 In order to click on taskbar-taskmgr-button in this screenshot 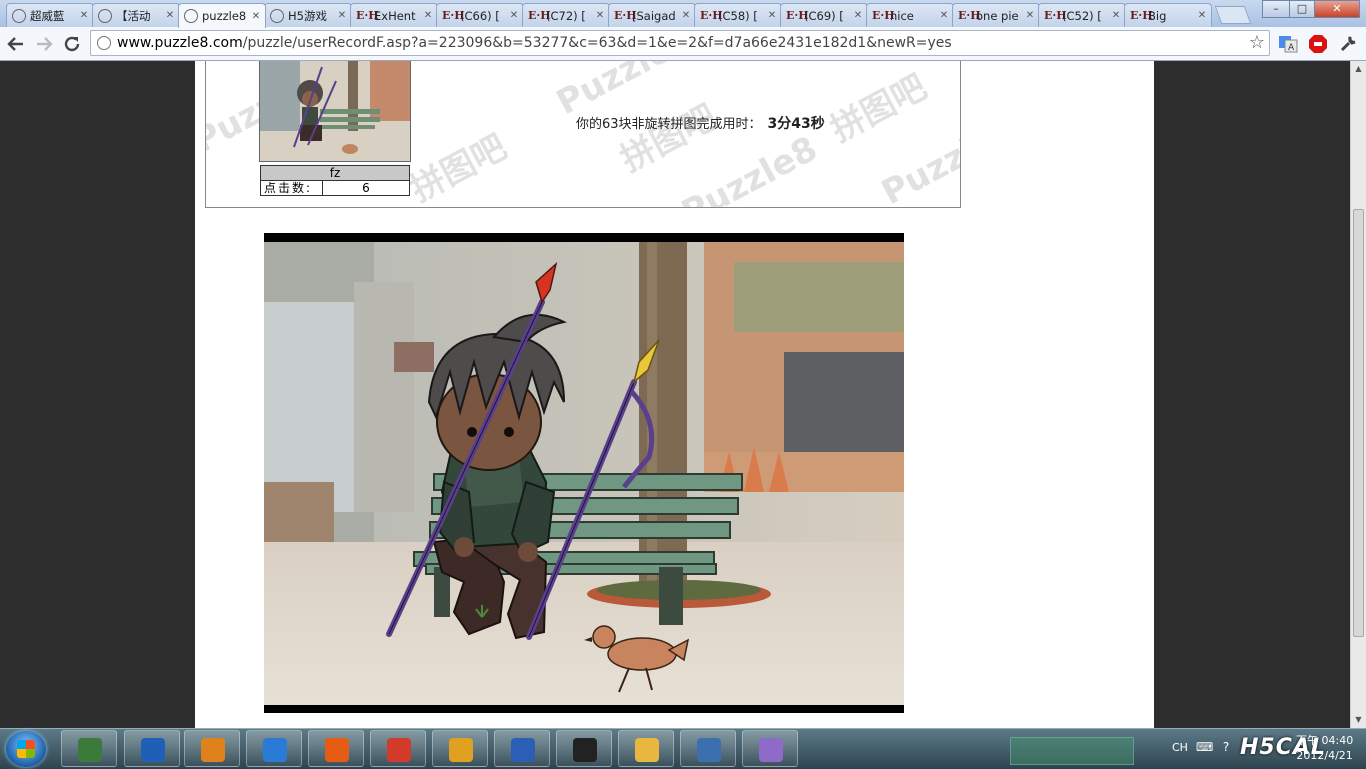, I will do `click(89, 748)`.